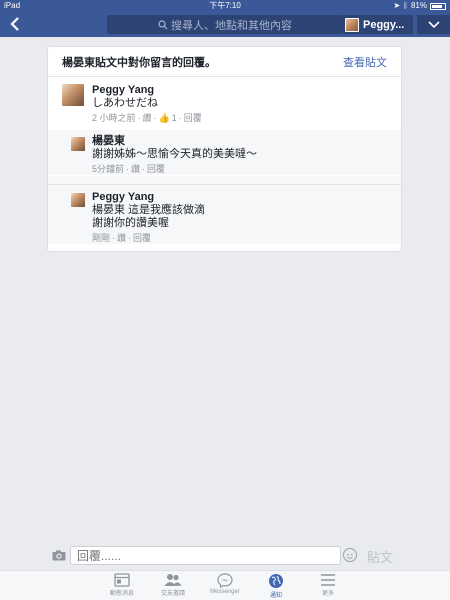 This screenshot has height=600, width=450. I want to click on status-bar: iPad 下午7:10 ➤ ᛒ 81%, so click(225, 6).